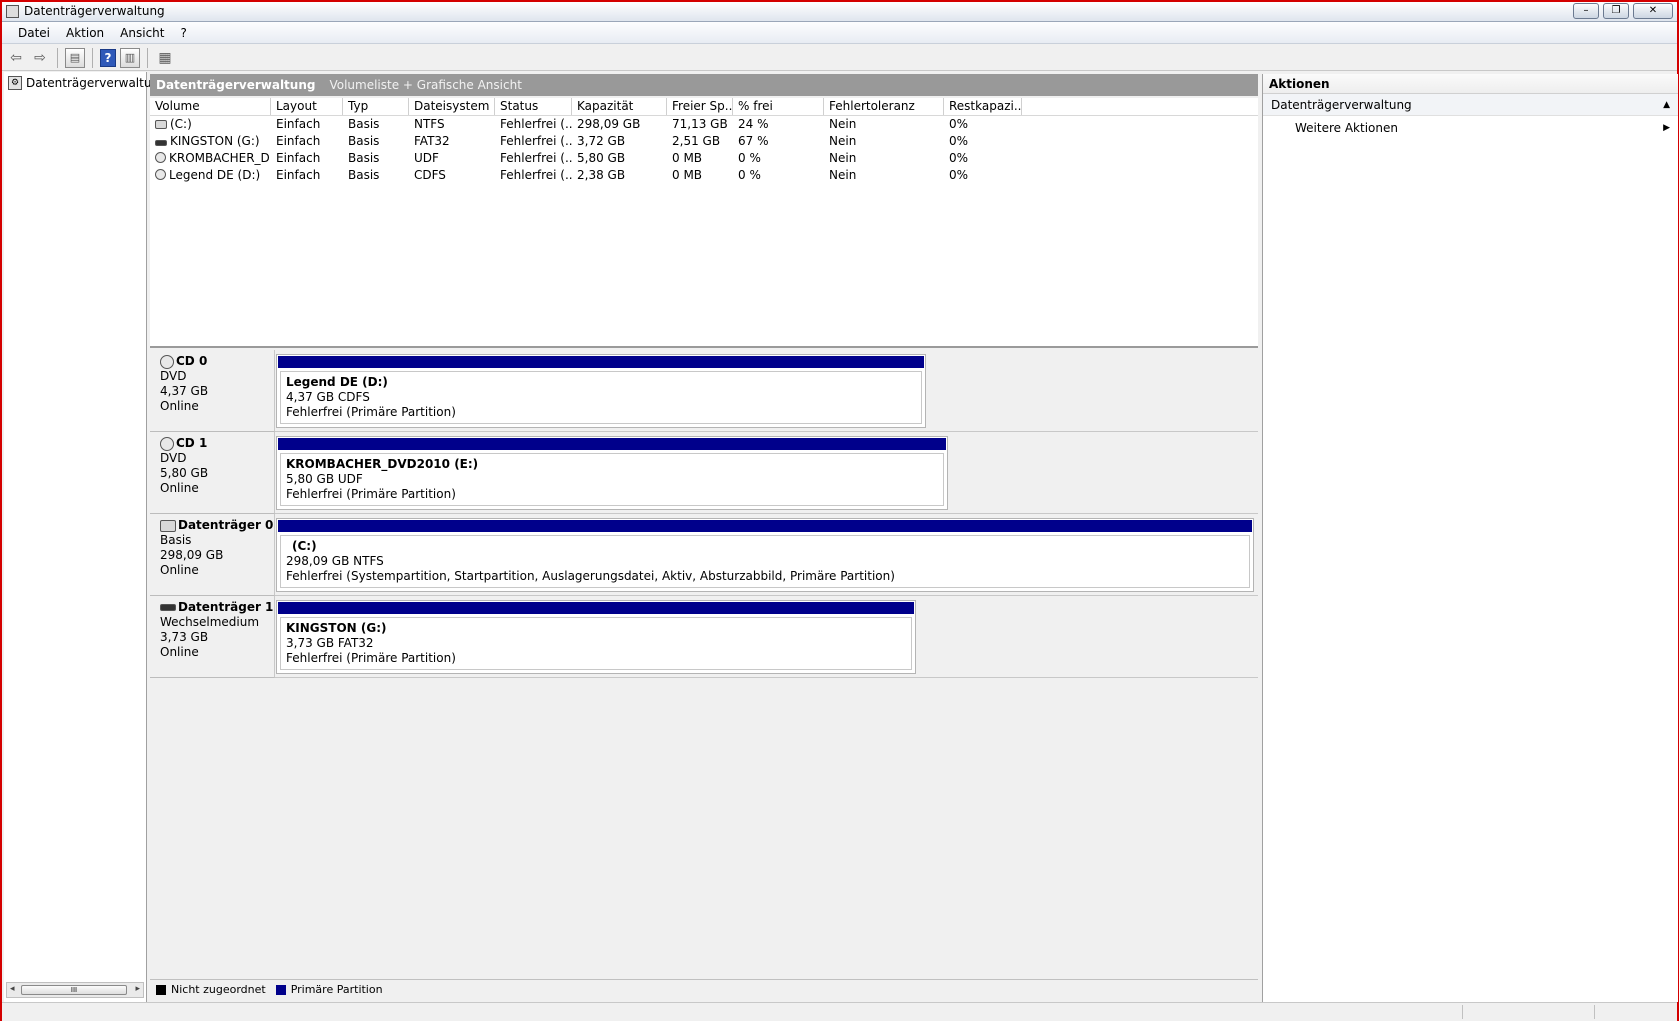 This screenshot has height=1021, width=1679. I want to click on disk-label: Datenträger 0 Basis 298,09 GB Online, so click(212, 555).